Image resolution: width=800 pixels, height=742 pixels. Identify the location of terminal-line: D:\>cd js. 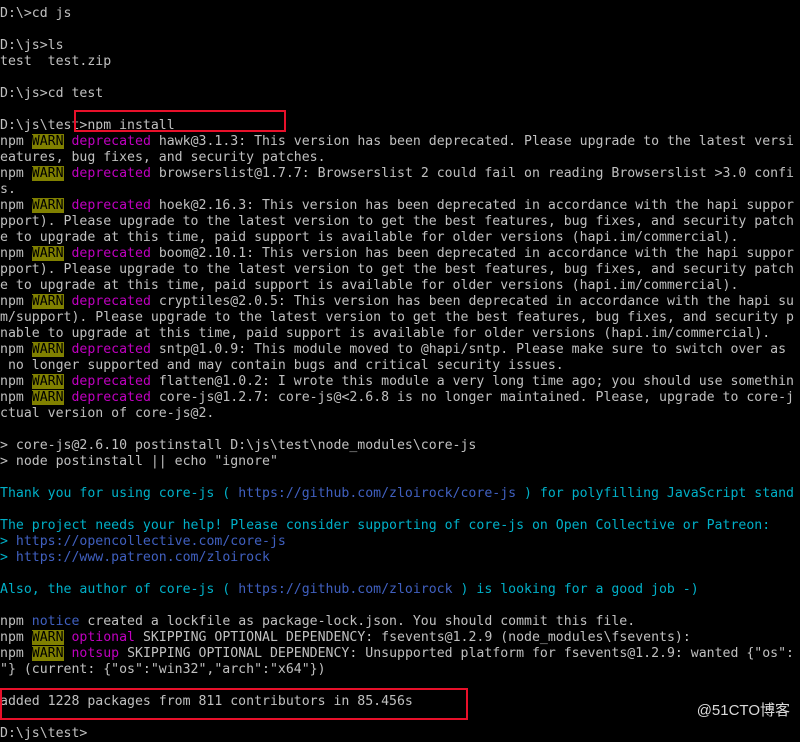
(400, 14).